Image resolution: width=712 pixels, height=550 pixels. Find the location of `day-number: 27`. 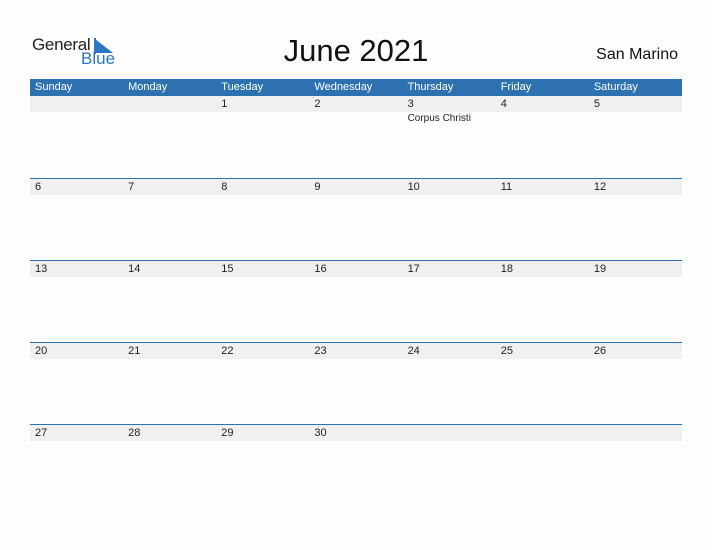

day-number: 27 is located at coordinates (41, 433).